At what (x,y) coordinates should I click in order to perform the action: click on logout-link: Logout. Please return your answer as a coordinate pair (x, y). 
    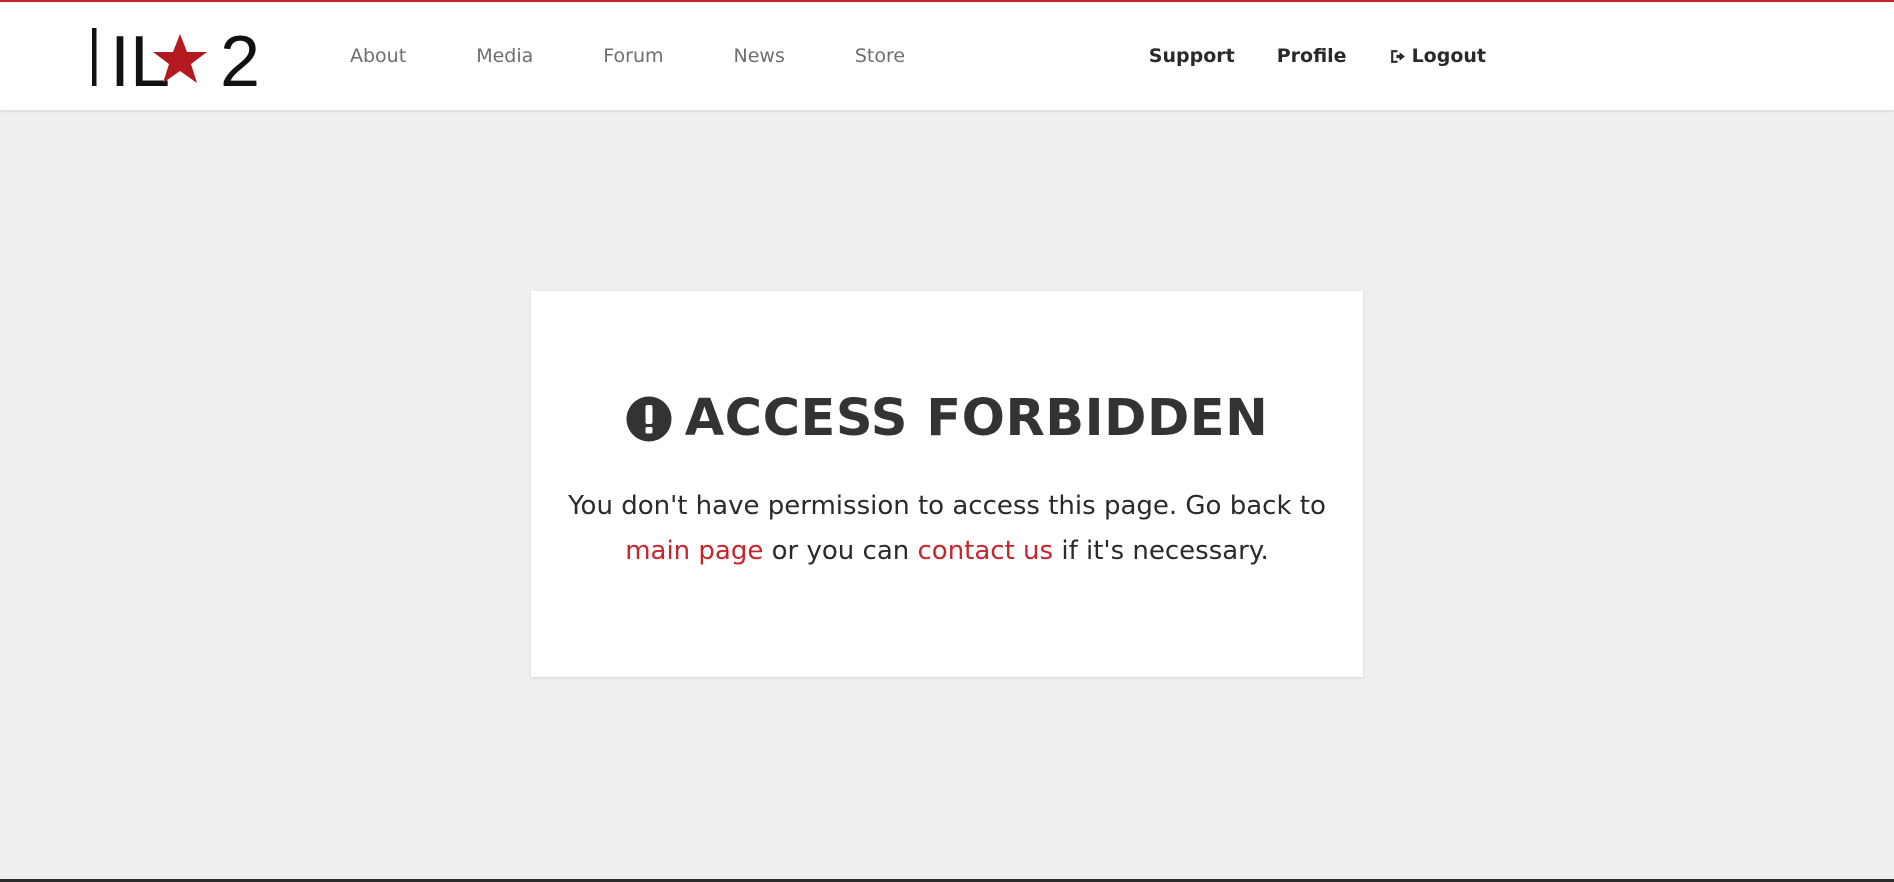
    Looking at the image, I should click on (1437, 56).